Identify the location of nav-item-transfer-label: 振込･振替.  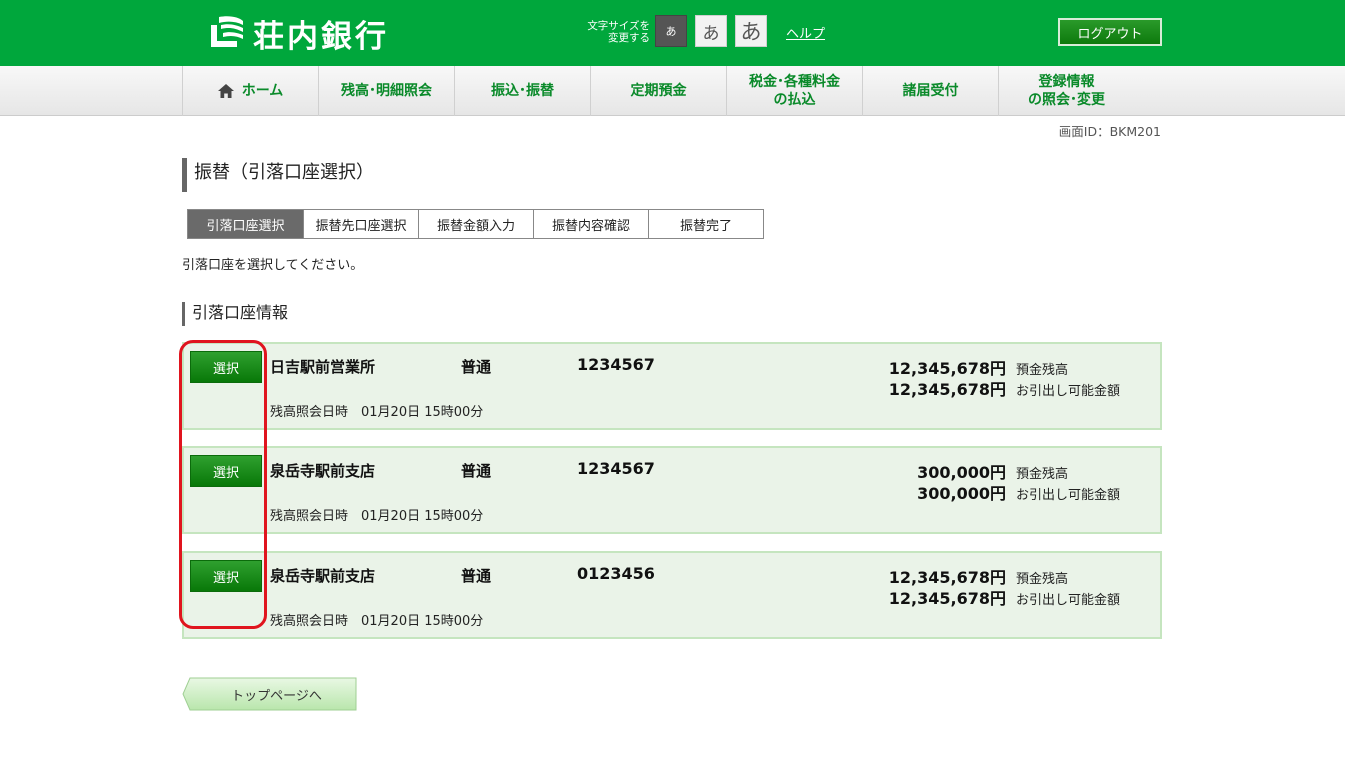
(522, 91).